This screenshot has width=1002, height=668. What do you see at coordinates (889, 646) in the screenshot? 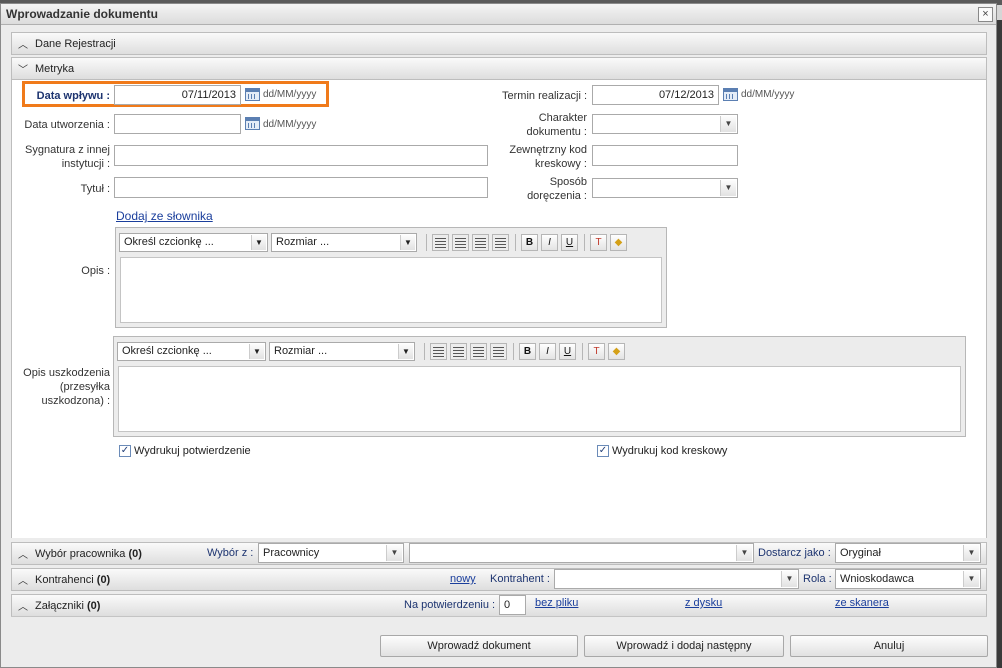
I see `anuluj-button: Anuluj` at bounding box center [889, 646].